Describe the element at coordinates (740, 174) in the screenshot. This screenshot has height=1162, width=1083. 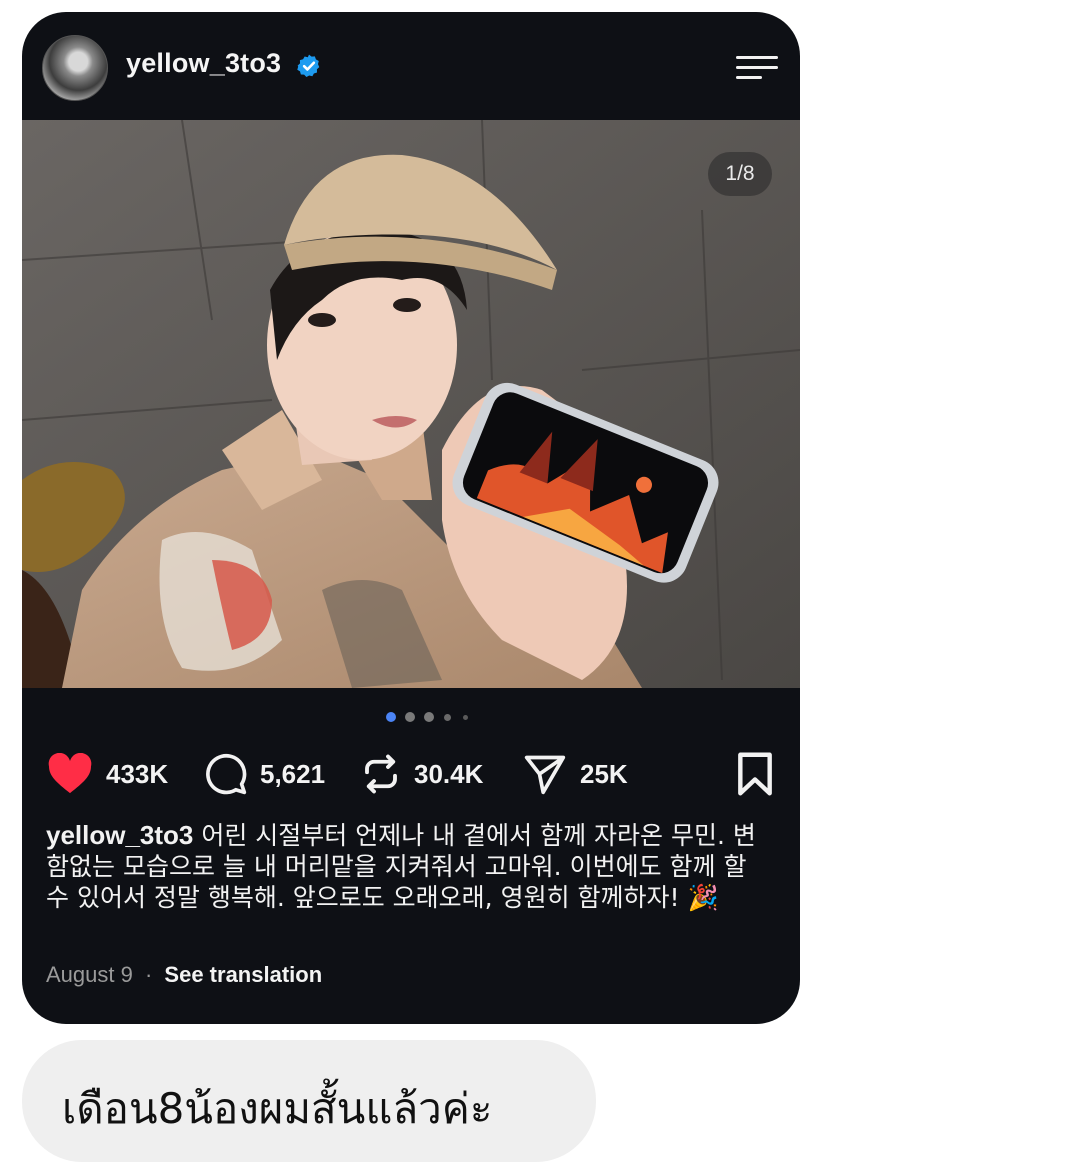
I see `slide-counter: 1/8` at that location.